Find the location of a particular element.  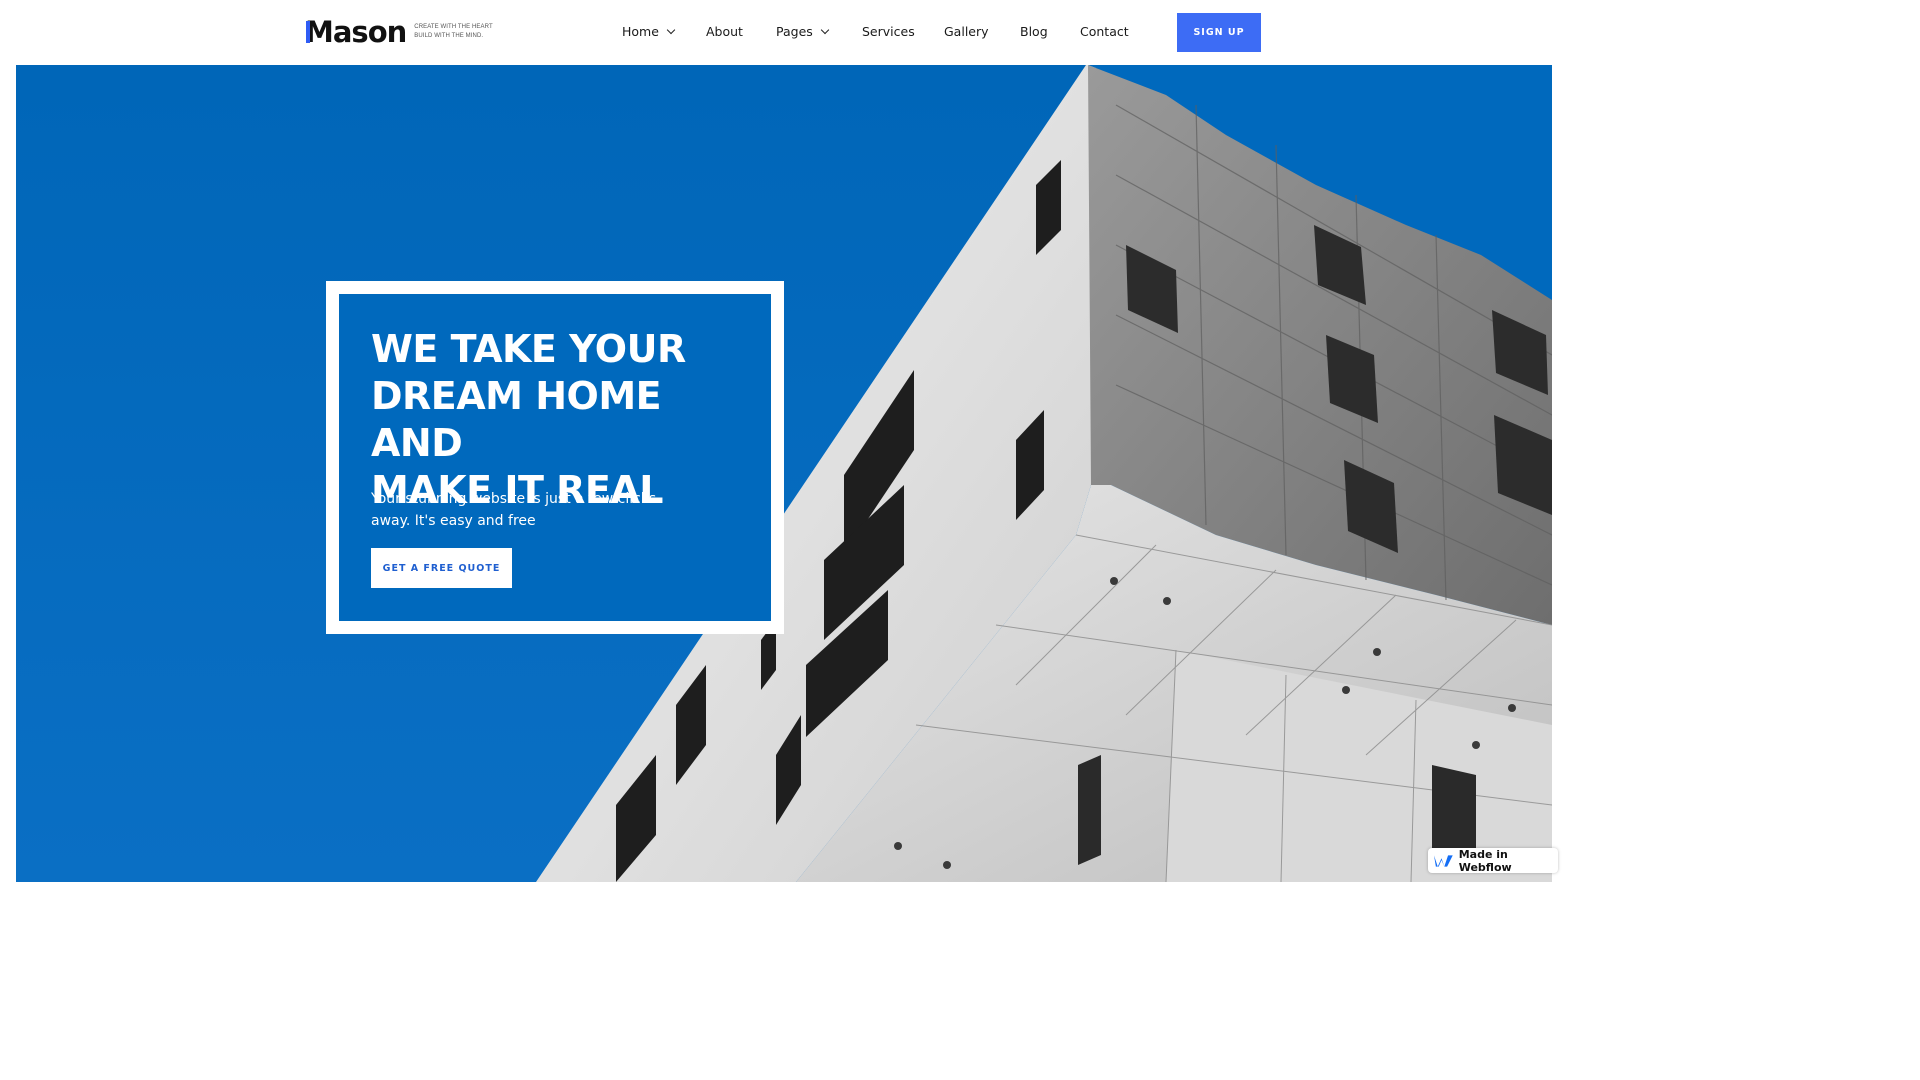

made-in-webflow-badge: Made in Webflow is located at coordinates (1493, 860).